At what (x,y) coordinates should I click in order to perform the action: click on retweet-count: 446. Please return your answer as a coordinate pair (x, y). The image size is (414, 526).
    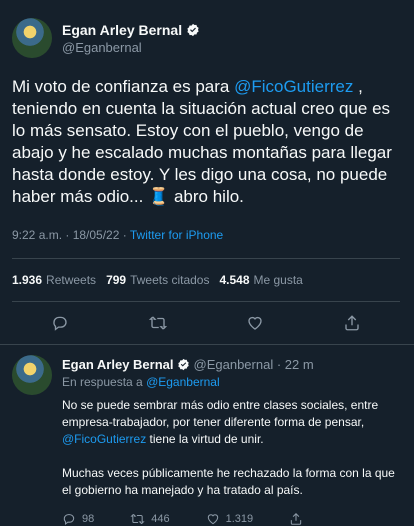
    Looking at the image, I should click on (160, 519).